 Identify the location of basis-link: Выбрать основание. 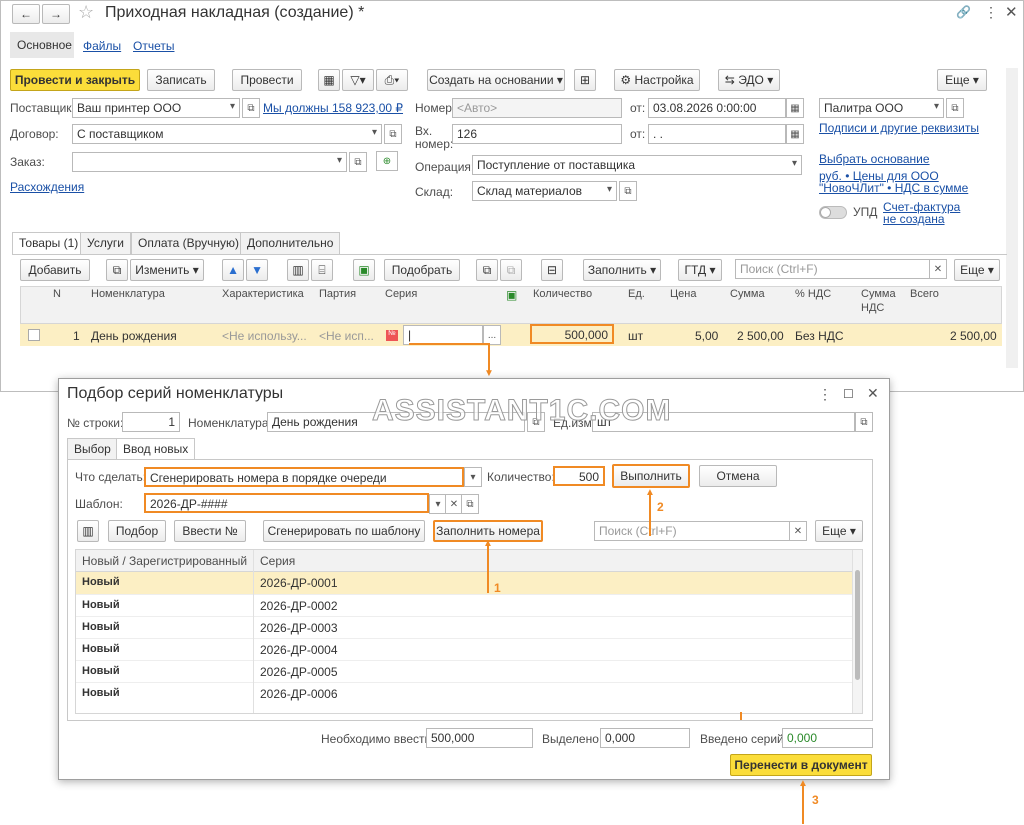
(874, 159).